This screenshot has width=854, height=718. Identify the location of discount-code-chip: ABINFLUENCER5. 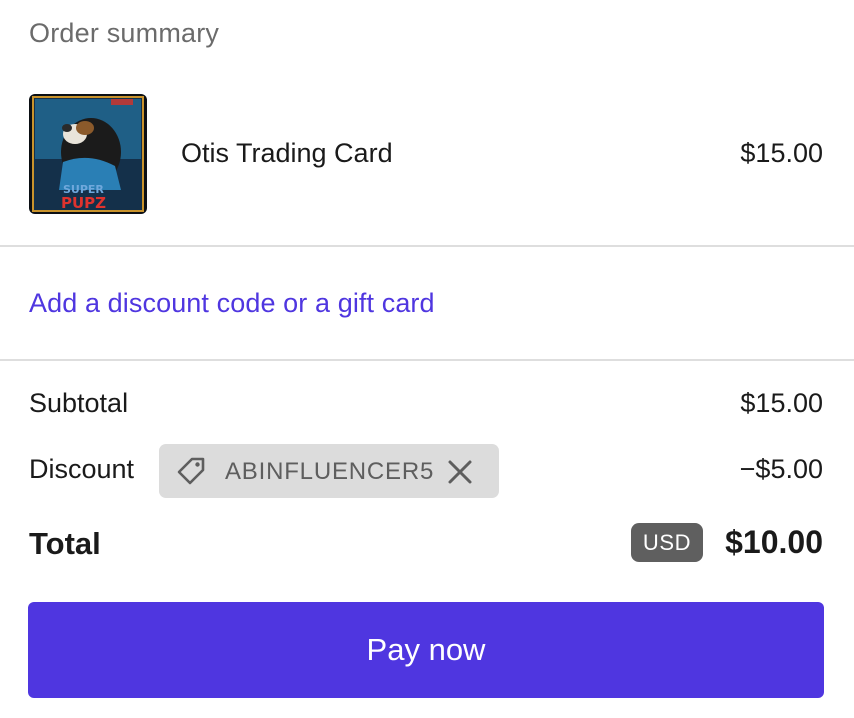
(329, 471).